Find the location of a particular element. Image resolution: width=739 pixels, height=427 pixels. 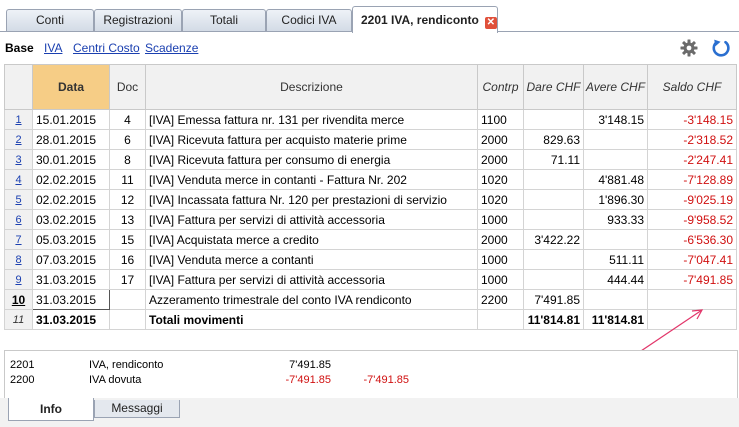

column-header-doc: Doc is located at coordinates (127, 87).